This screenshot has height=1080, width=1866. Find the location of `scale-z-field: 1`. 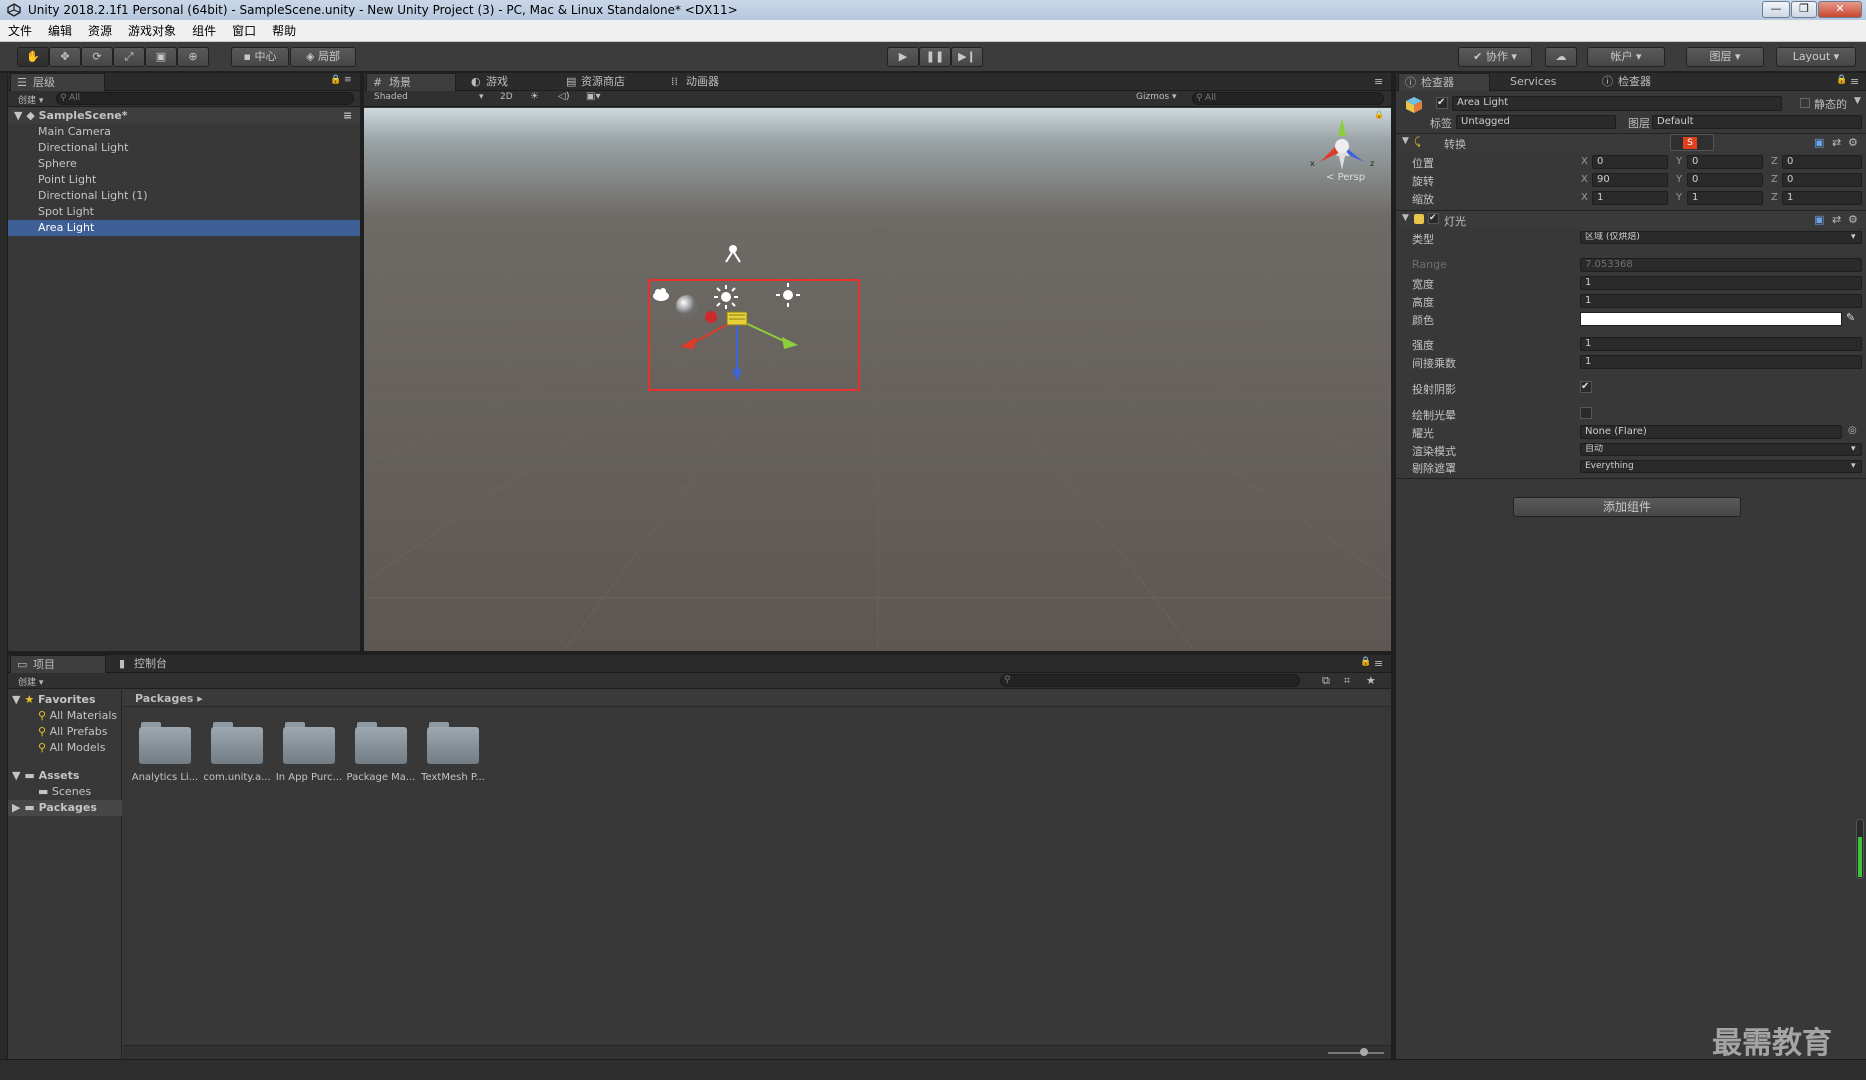

scale-z-field: 1 is located at coordinates (1822, 198).